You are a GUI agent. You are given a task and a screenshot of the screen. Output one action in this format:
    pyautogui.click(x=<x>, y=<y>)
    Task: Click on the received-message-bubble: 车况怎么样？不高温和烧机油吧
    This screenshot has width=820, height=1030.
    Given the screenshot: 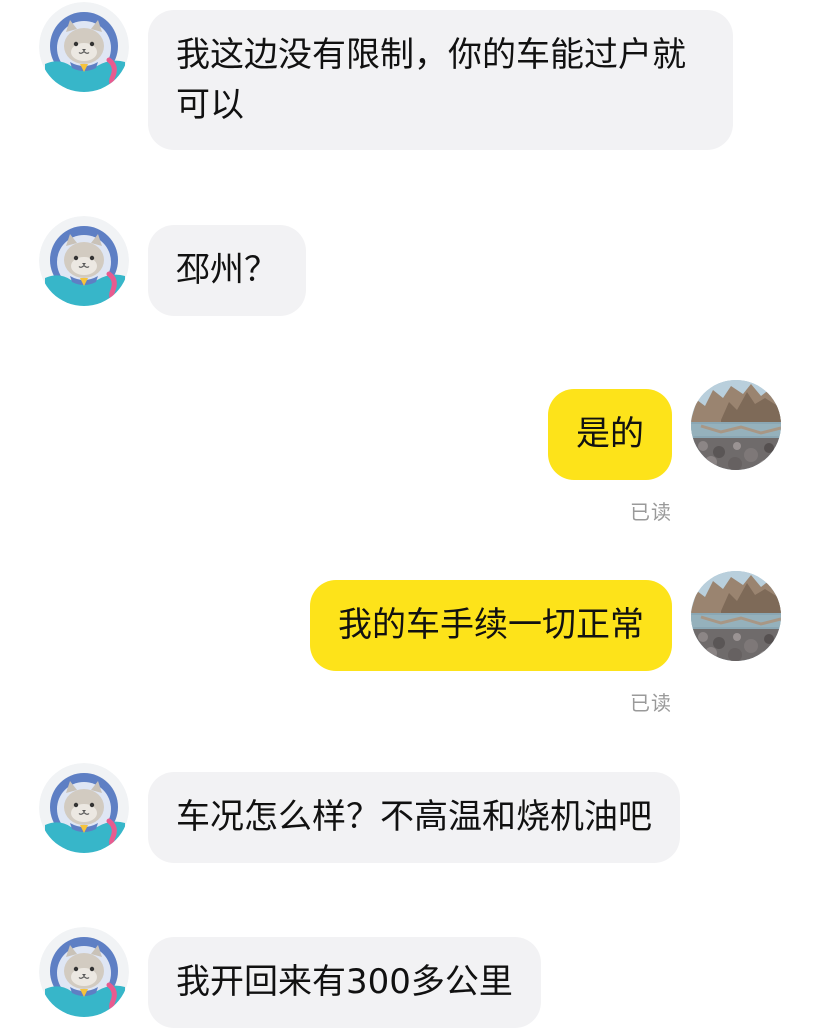 What is the action you would take?
    pyautogui.click(x=414, y=817)
    